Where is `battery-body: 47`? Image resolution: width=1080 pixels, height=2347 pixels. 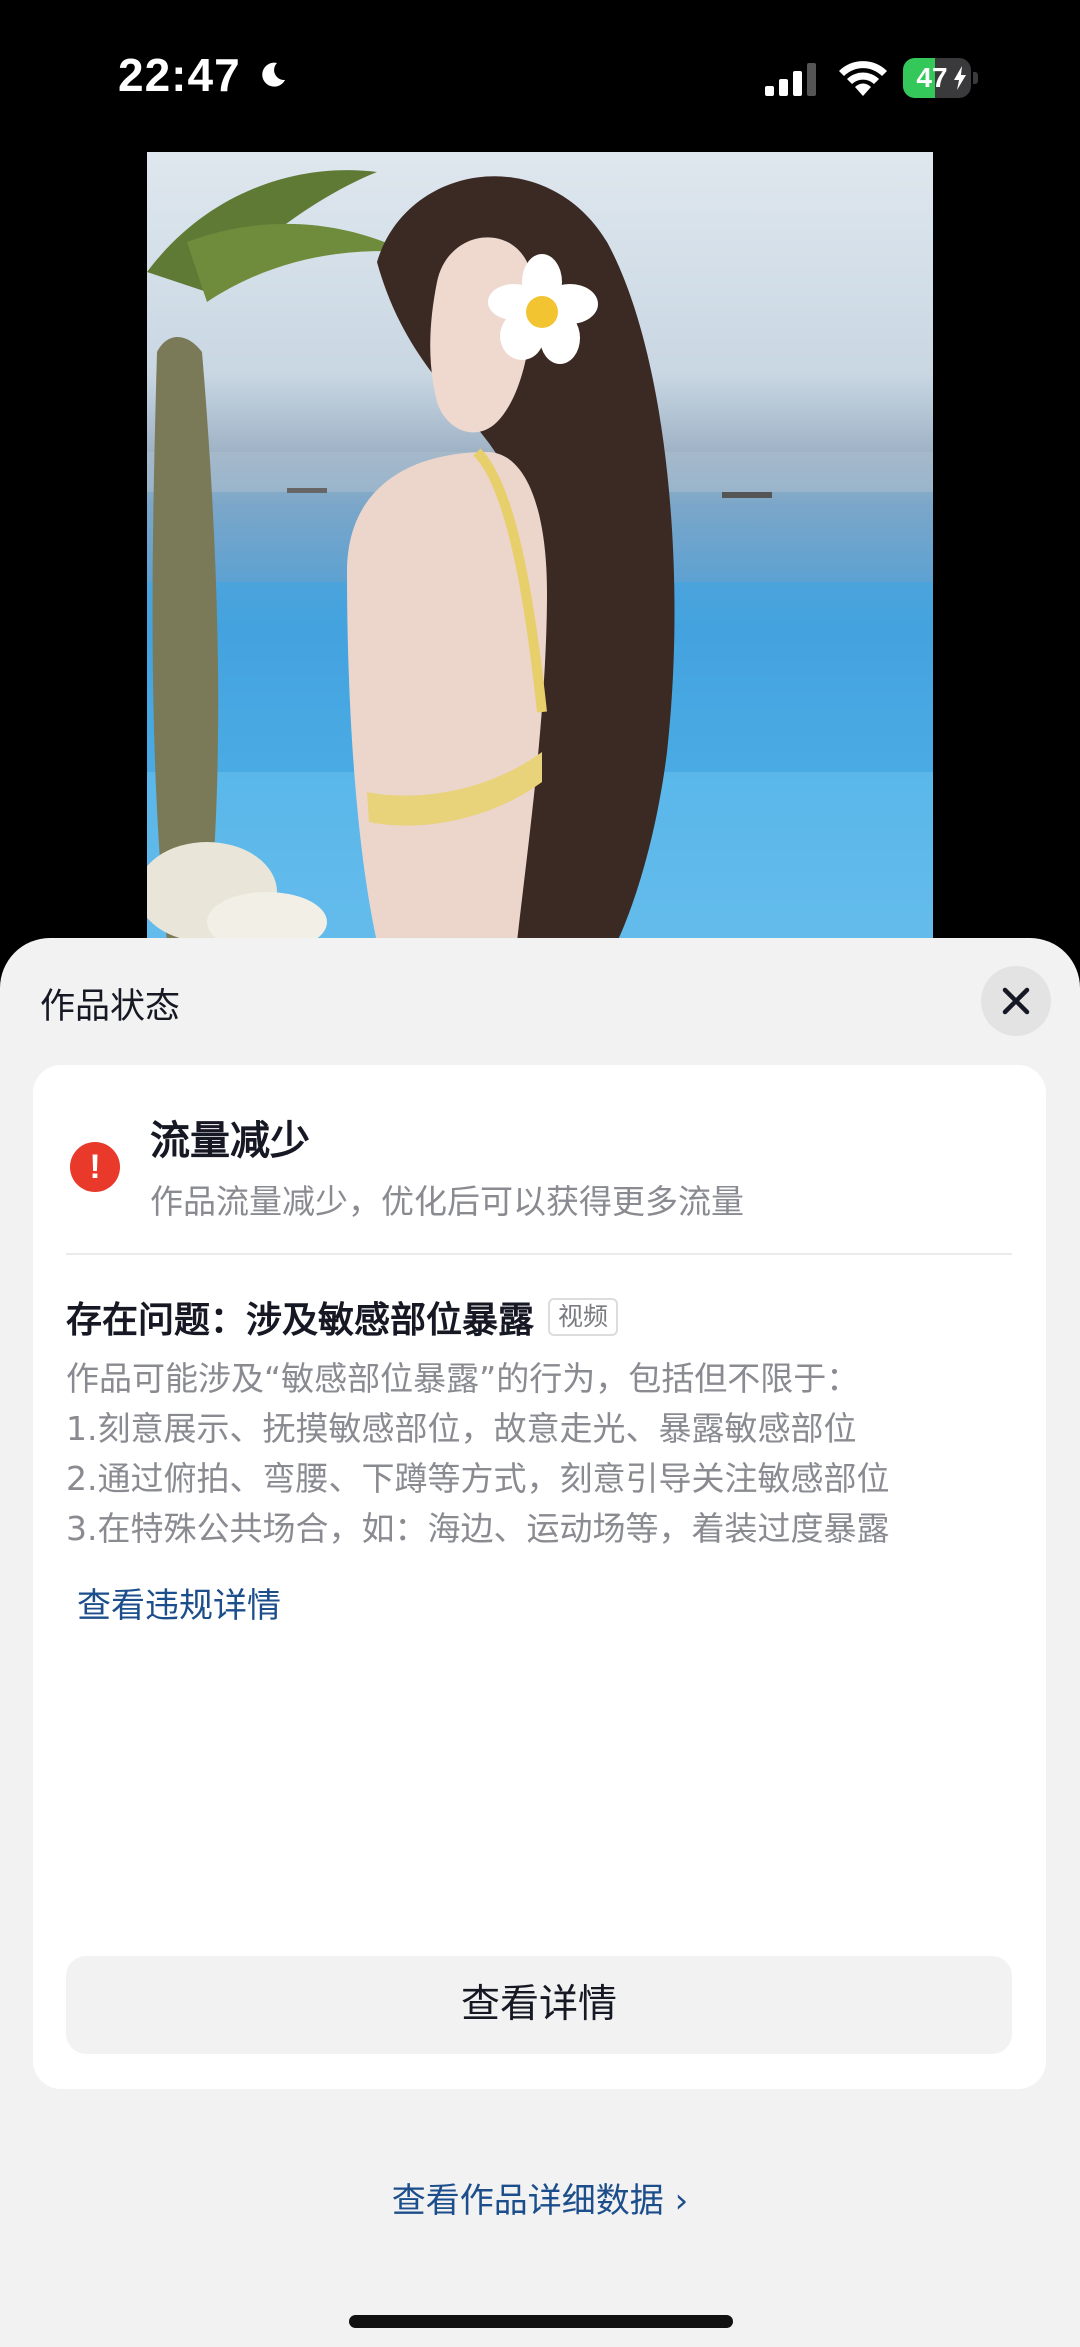
battery-body: 47 is located at coordinates (937, 78).